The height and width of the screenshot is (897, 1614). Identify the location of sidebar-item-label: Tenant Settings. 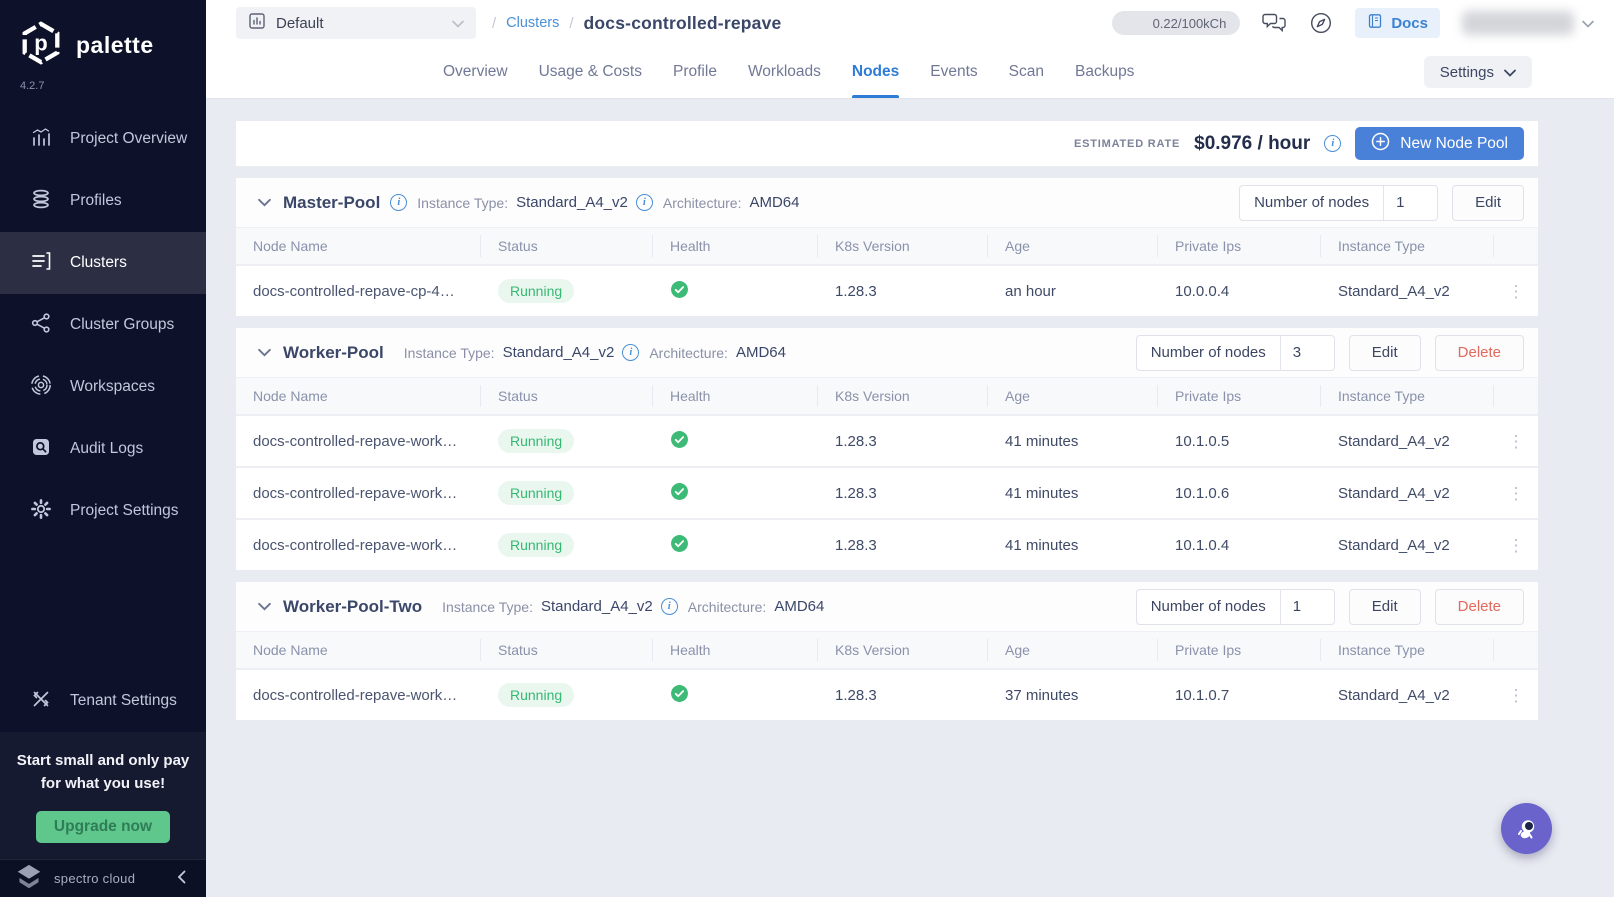
(123, 700).